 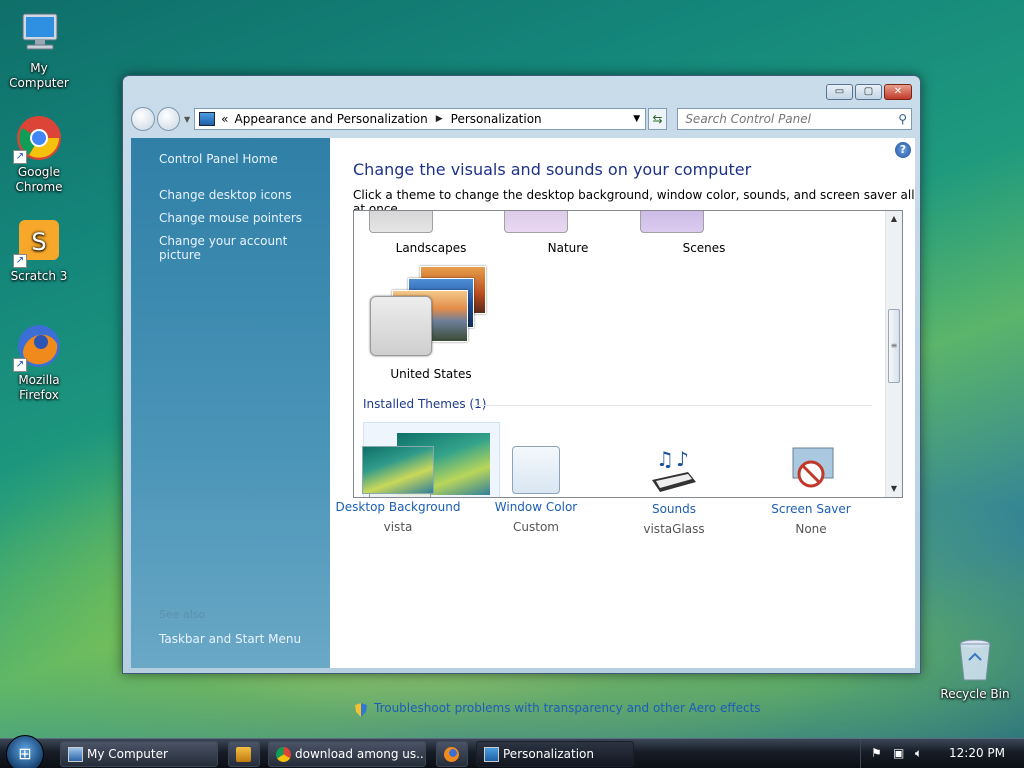 I want to click on change-mouse-pointers-link: Change mouse pointers, so click(x=230, y=218).